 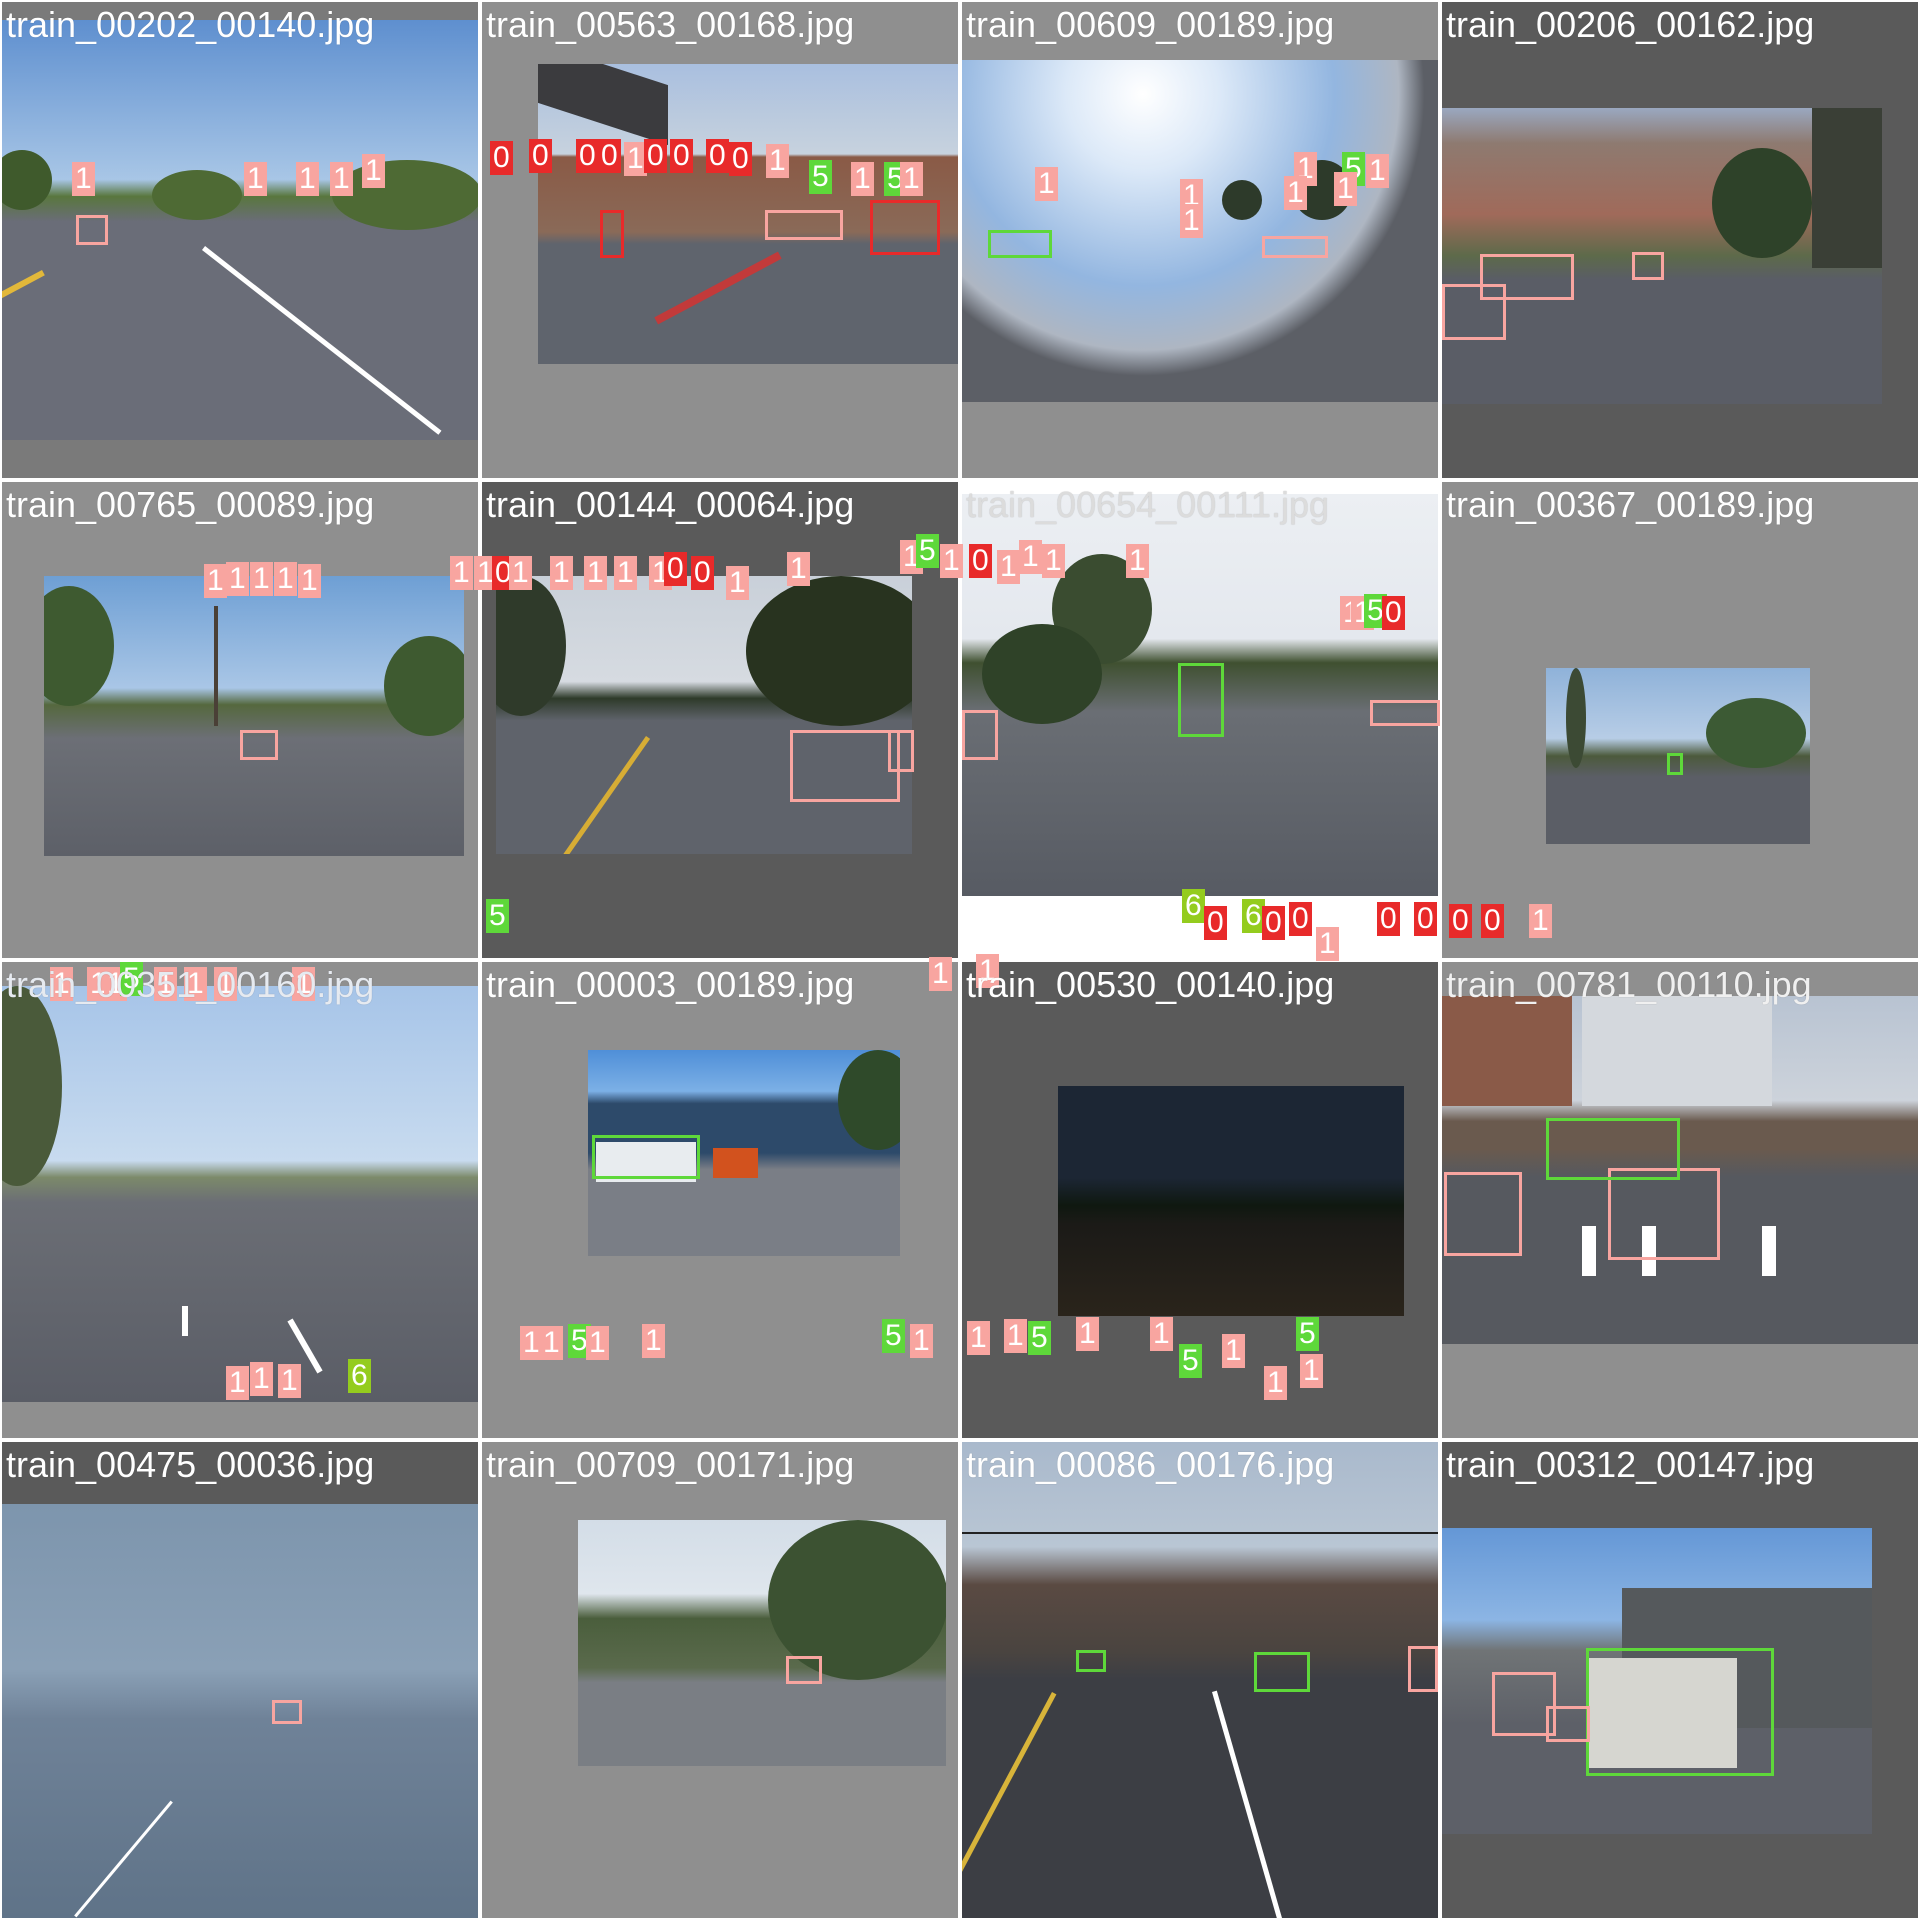 I want to click on filename-label: train_00475_00036.jpg, so click(x=190, y=1464).